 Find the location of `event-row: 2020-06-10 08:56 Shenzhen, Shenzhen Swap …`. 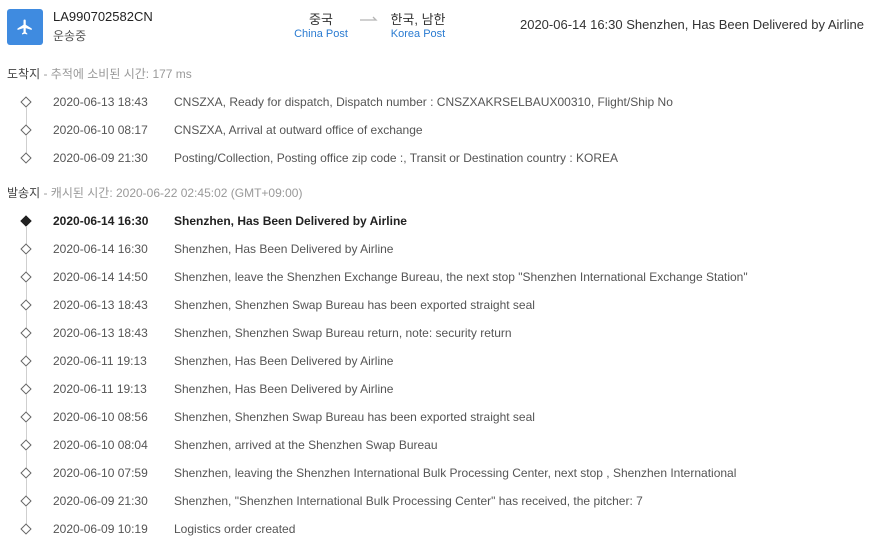

event-row: 2020-06-10 08:56 Shenzhen, Shenzhen Swap … is located at coordinates (437, 422).